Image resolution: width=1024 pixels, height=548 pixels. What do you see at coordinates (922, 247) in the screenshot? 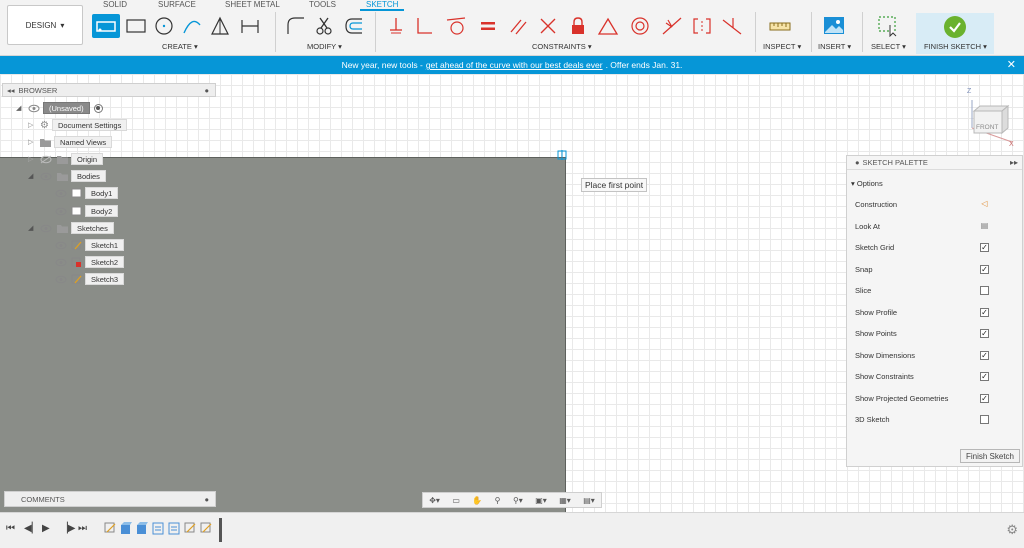
I see `palette-option-sketch-grid: Sketch Grid ✓` at bounding box center [922, 247].